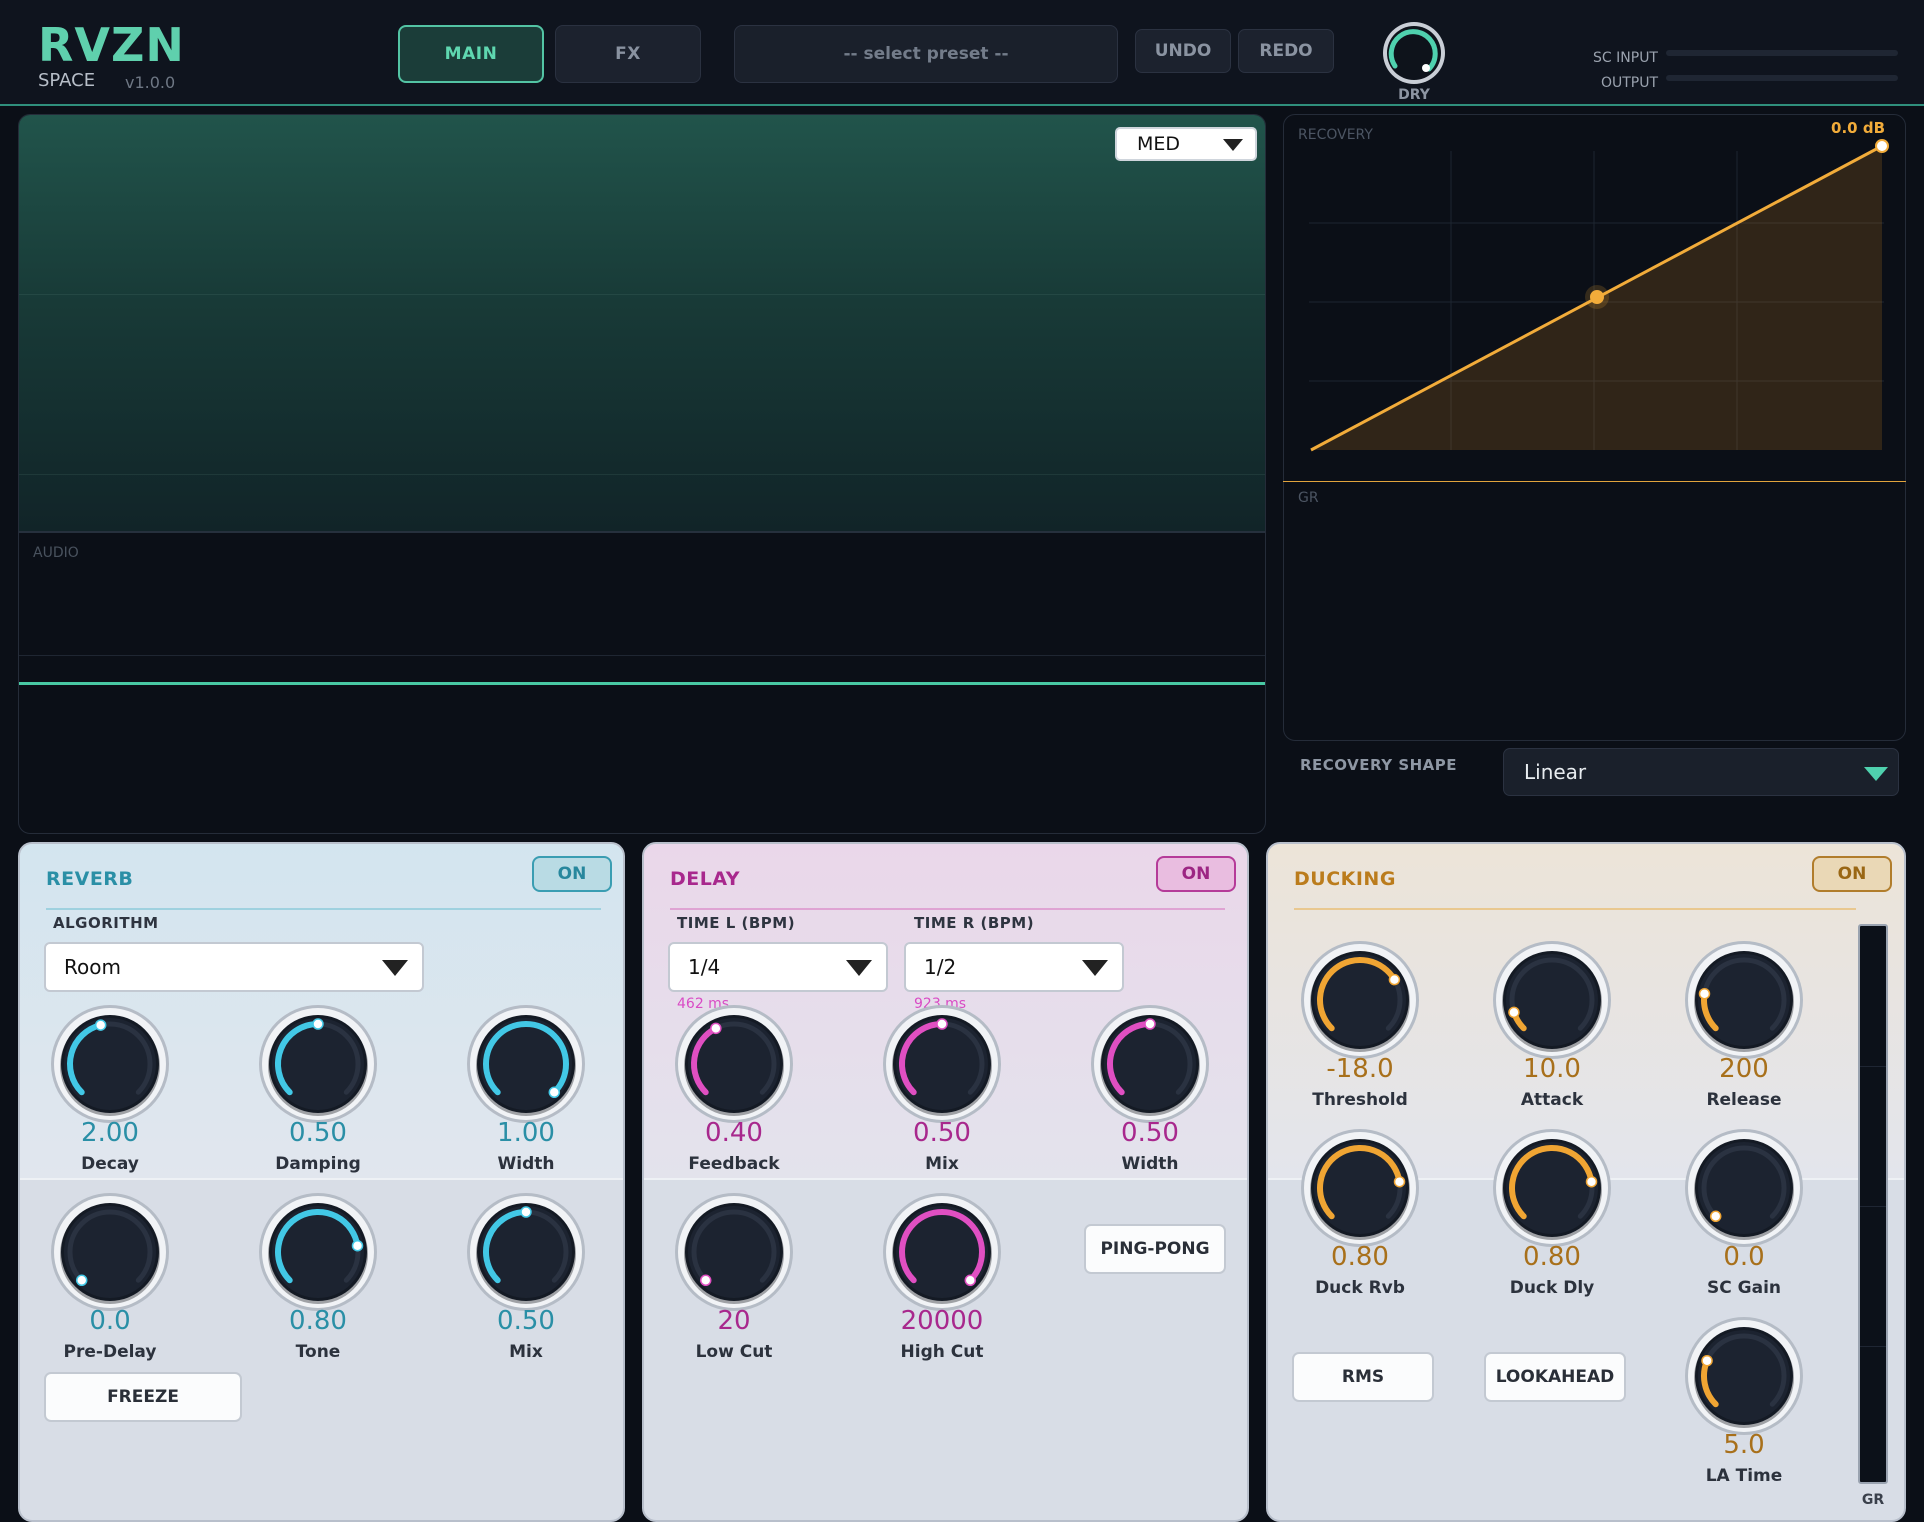 The width and height of the screenshot is (1924, 1522). What do you see at coordinates (150, 82) in the screenshot?
I see `version-label: v1.0.0` at bounding box center [150, 82].